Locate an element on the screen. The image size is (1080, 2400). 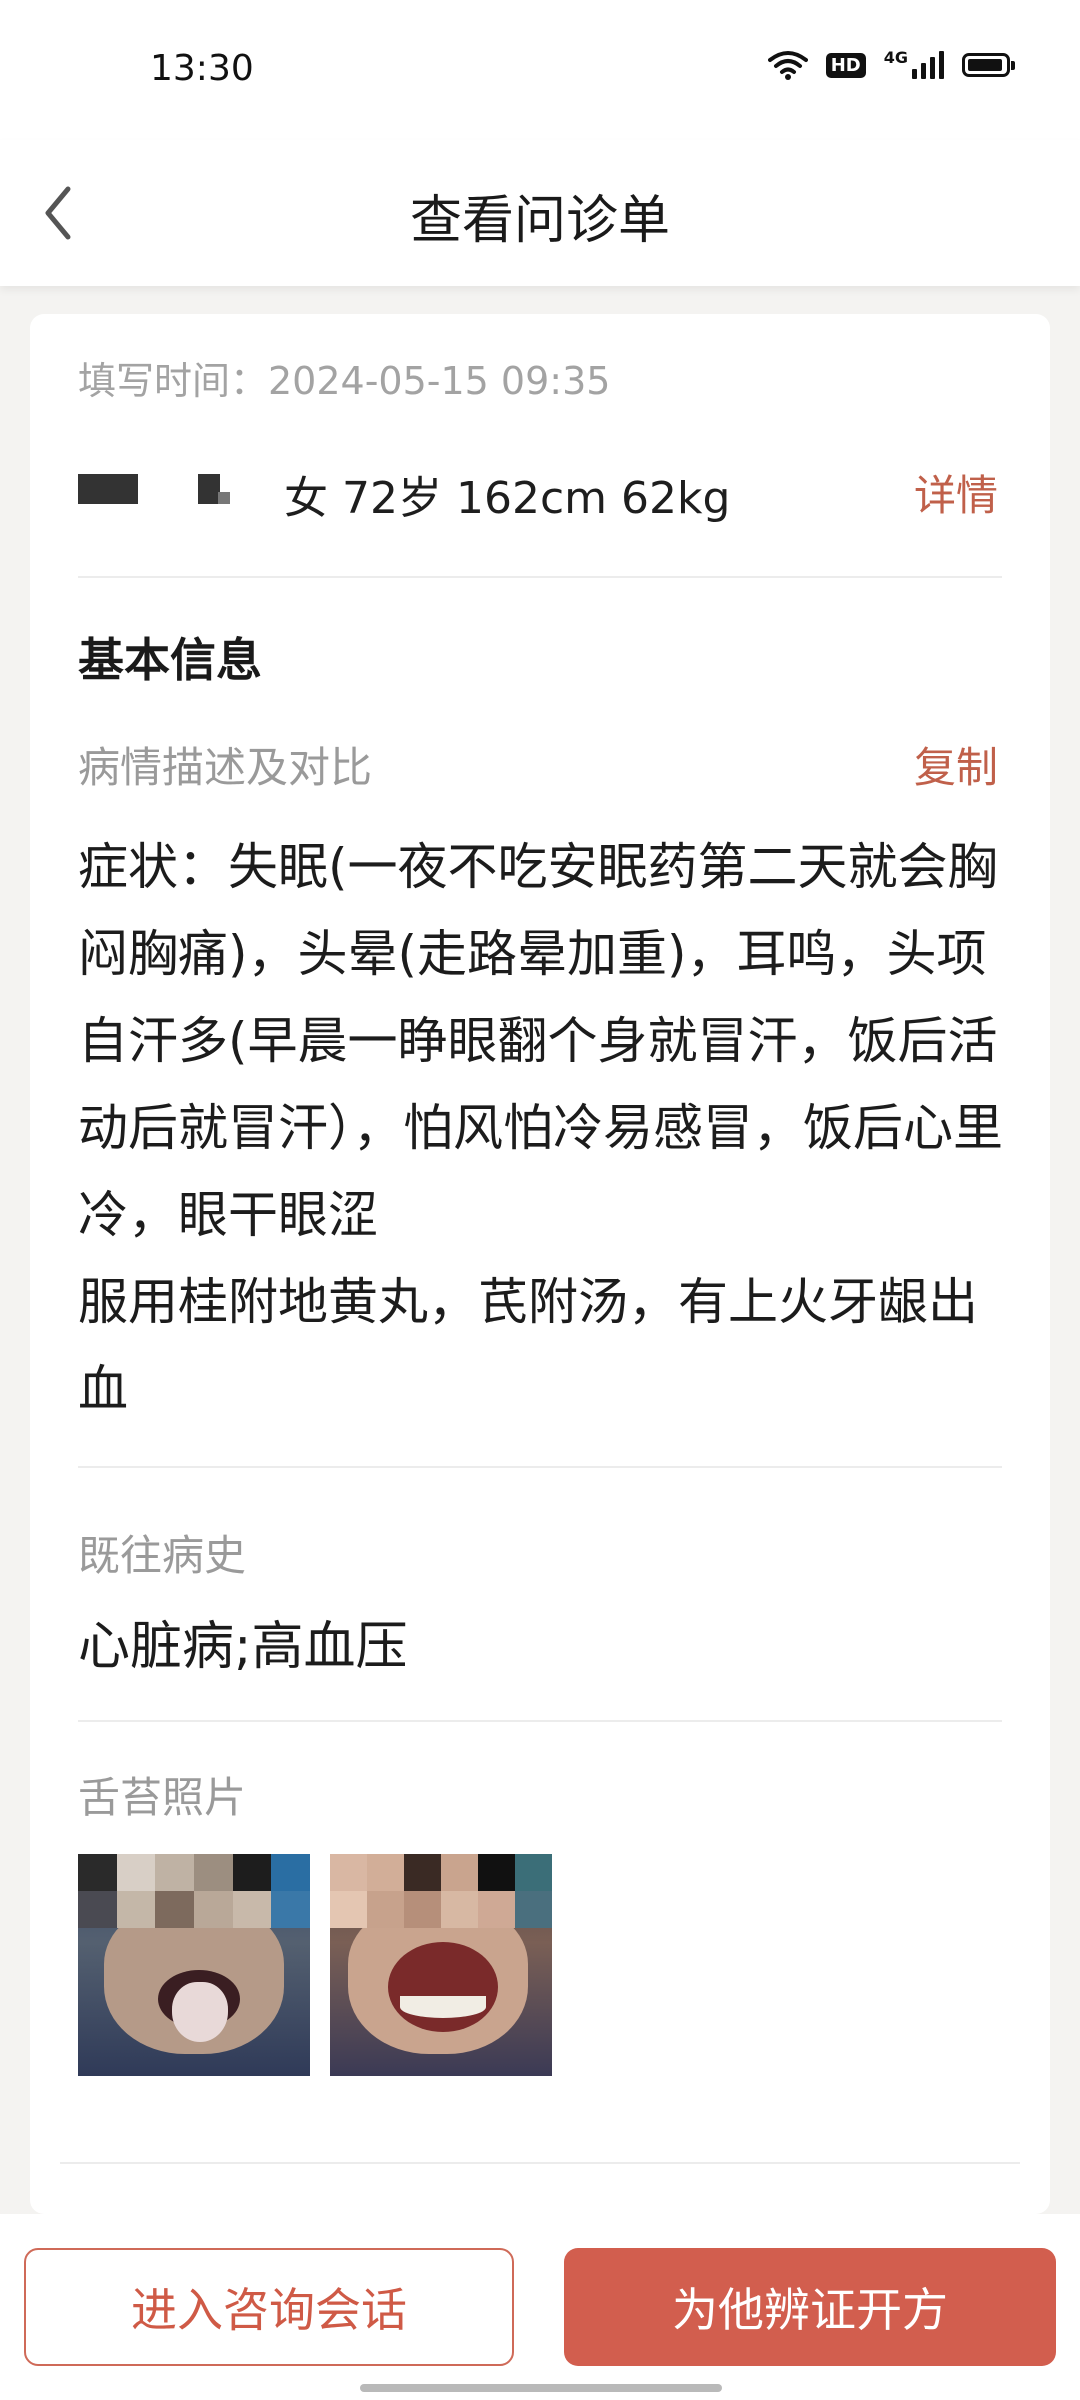
detail-link: 详情 is located at coordinates (956, 492).